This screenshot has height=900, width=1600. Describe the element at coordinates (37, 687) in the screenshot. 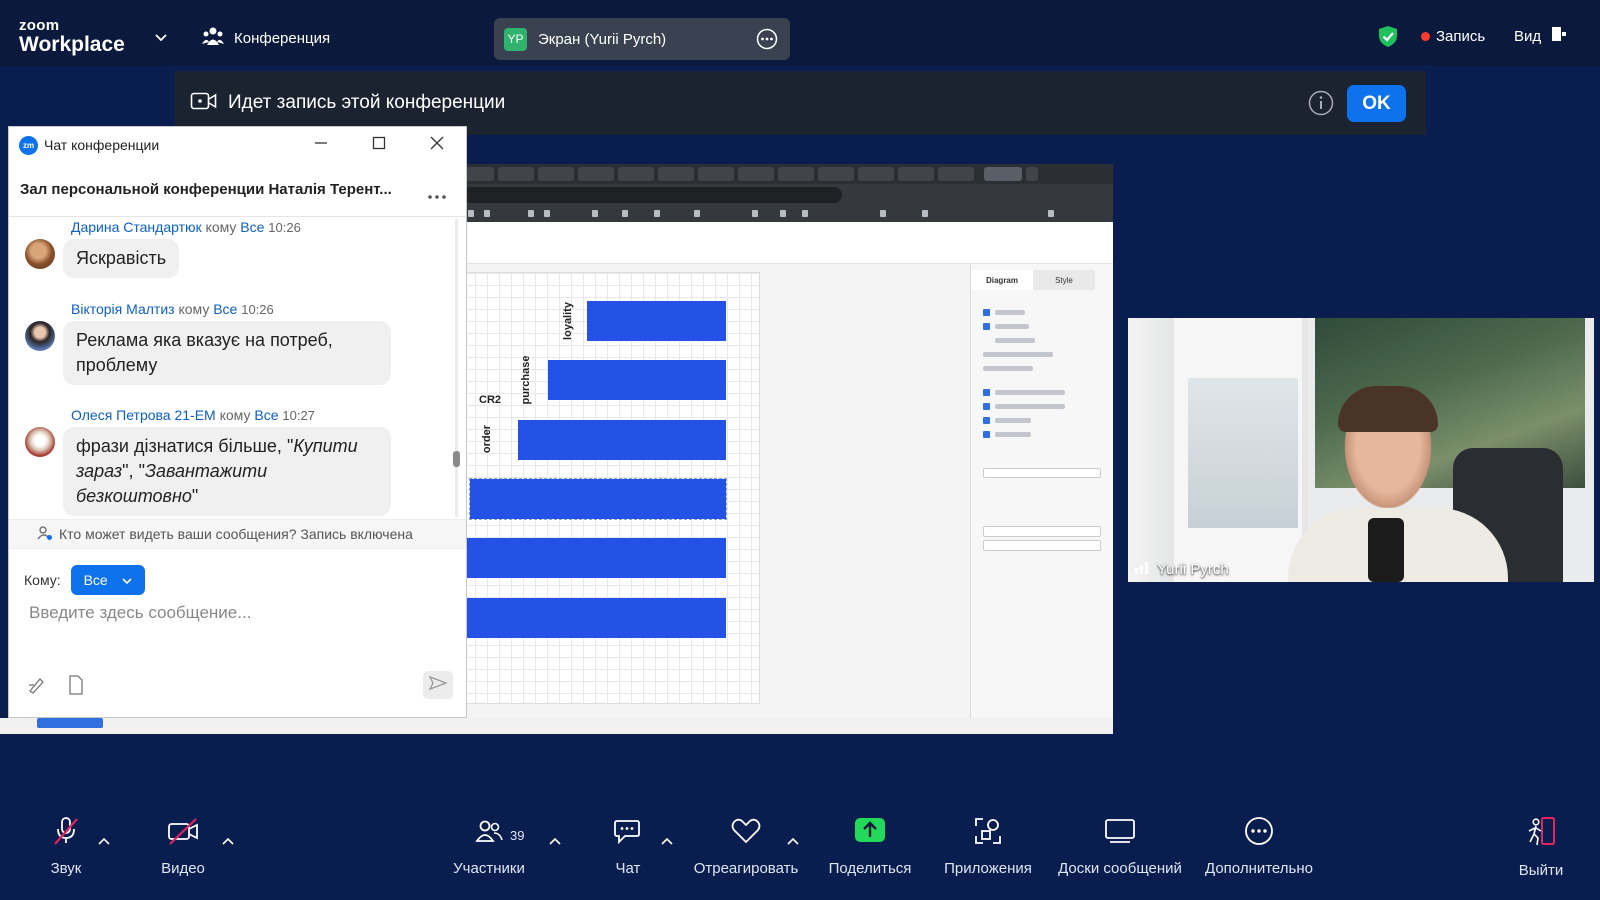

I see `format-icon` at that location.